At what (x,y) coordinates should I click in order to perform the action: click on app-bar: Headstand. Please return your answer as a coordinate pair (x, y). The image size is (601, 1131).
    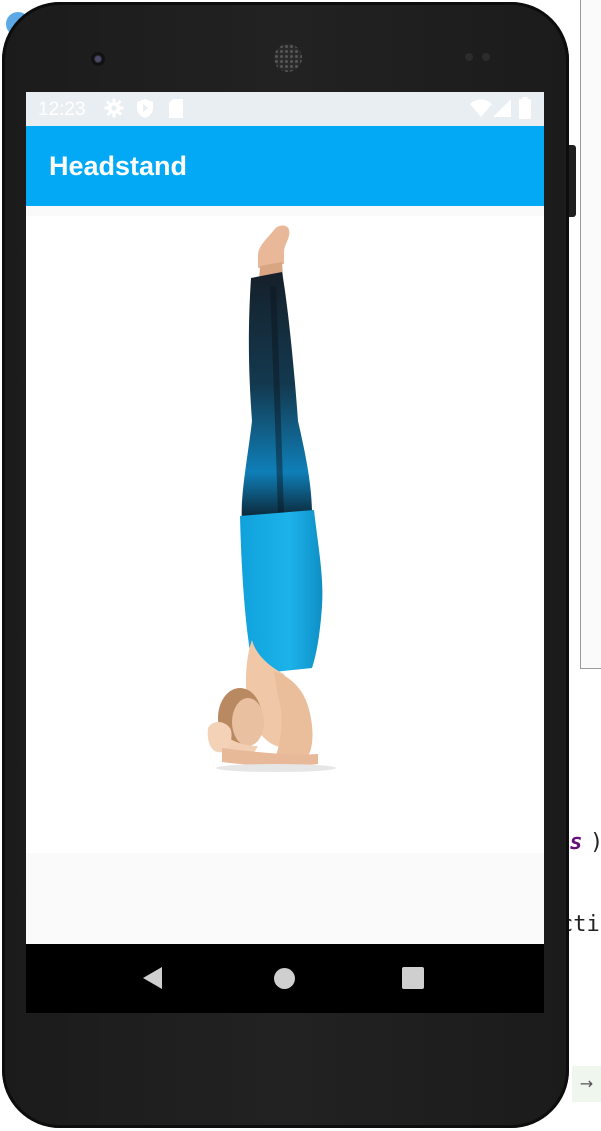
    Looking at the image, I should click on (285, 166).